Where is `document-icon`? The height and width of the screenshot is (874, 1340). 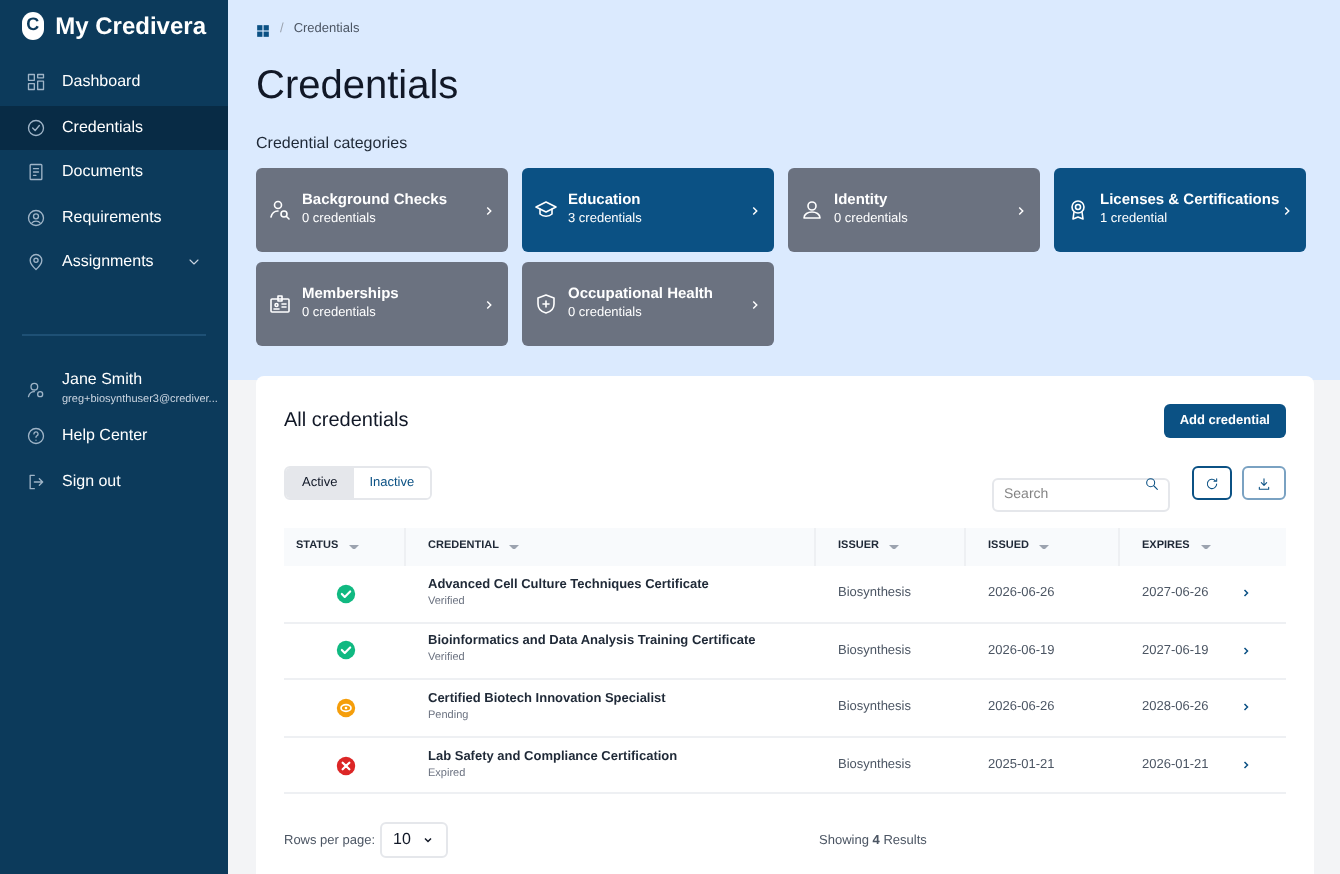 document-icon is located at coordinates (36, 172).